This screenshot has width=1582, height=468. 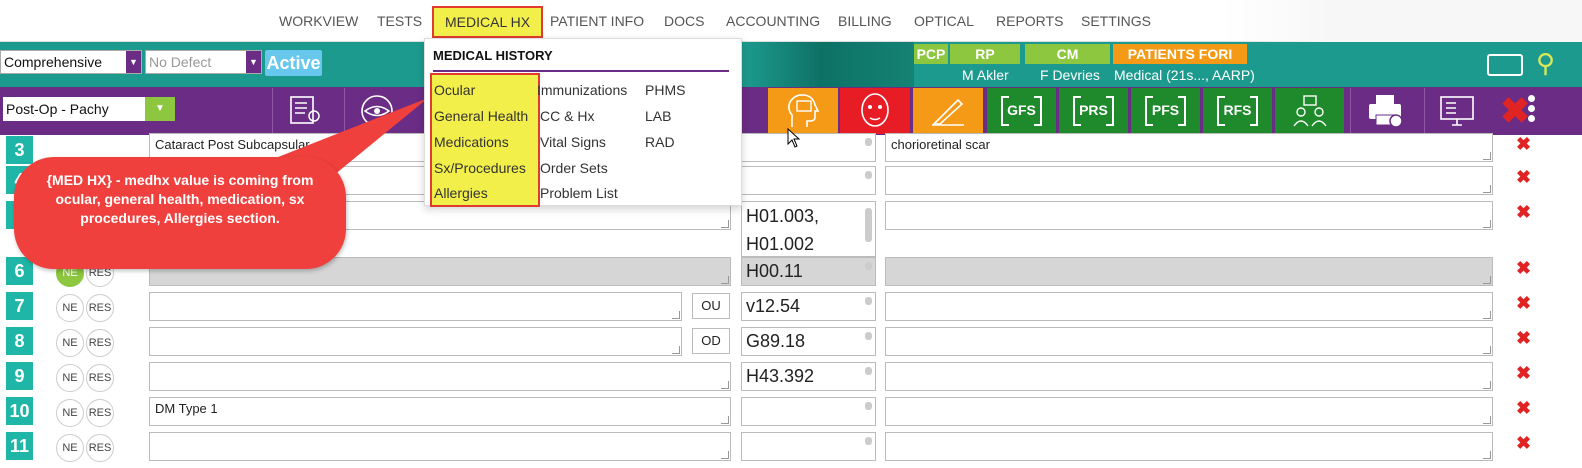 What do you see at coordinates (773, 21) in the screenshot?
I see `nav-accounting: ACCOUNTING` at bounding box center [773, 21].